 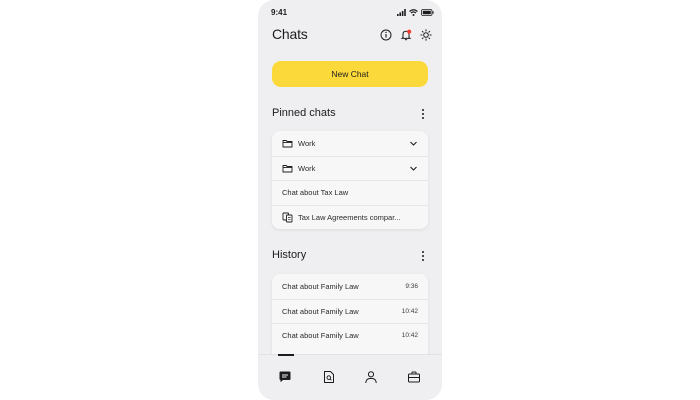 I want to click on history-item: Chat about Family Law 9:36, so click(x=350, y=286).